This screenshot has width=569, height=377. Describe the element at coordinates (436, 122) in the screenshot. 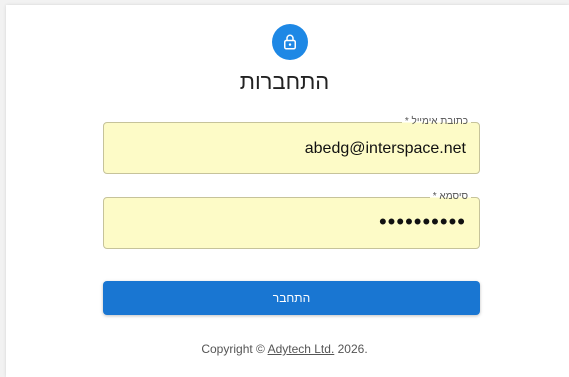

I see `email-label: כתובת אימייל *` at that location.